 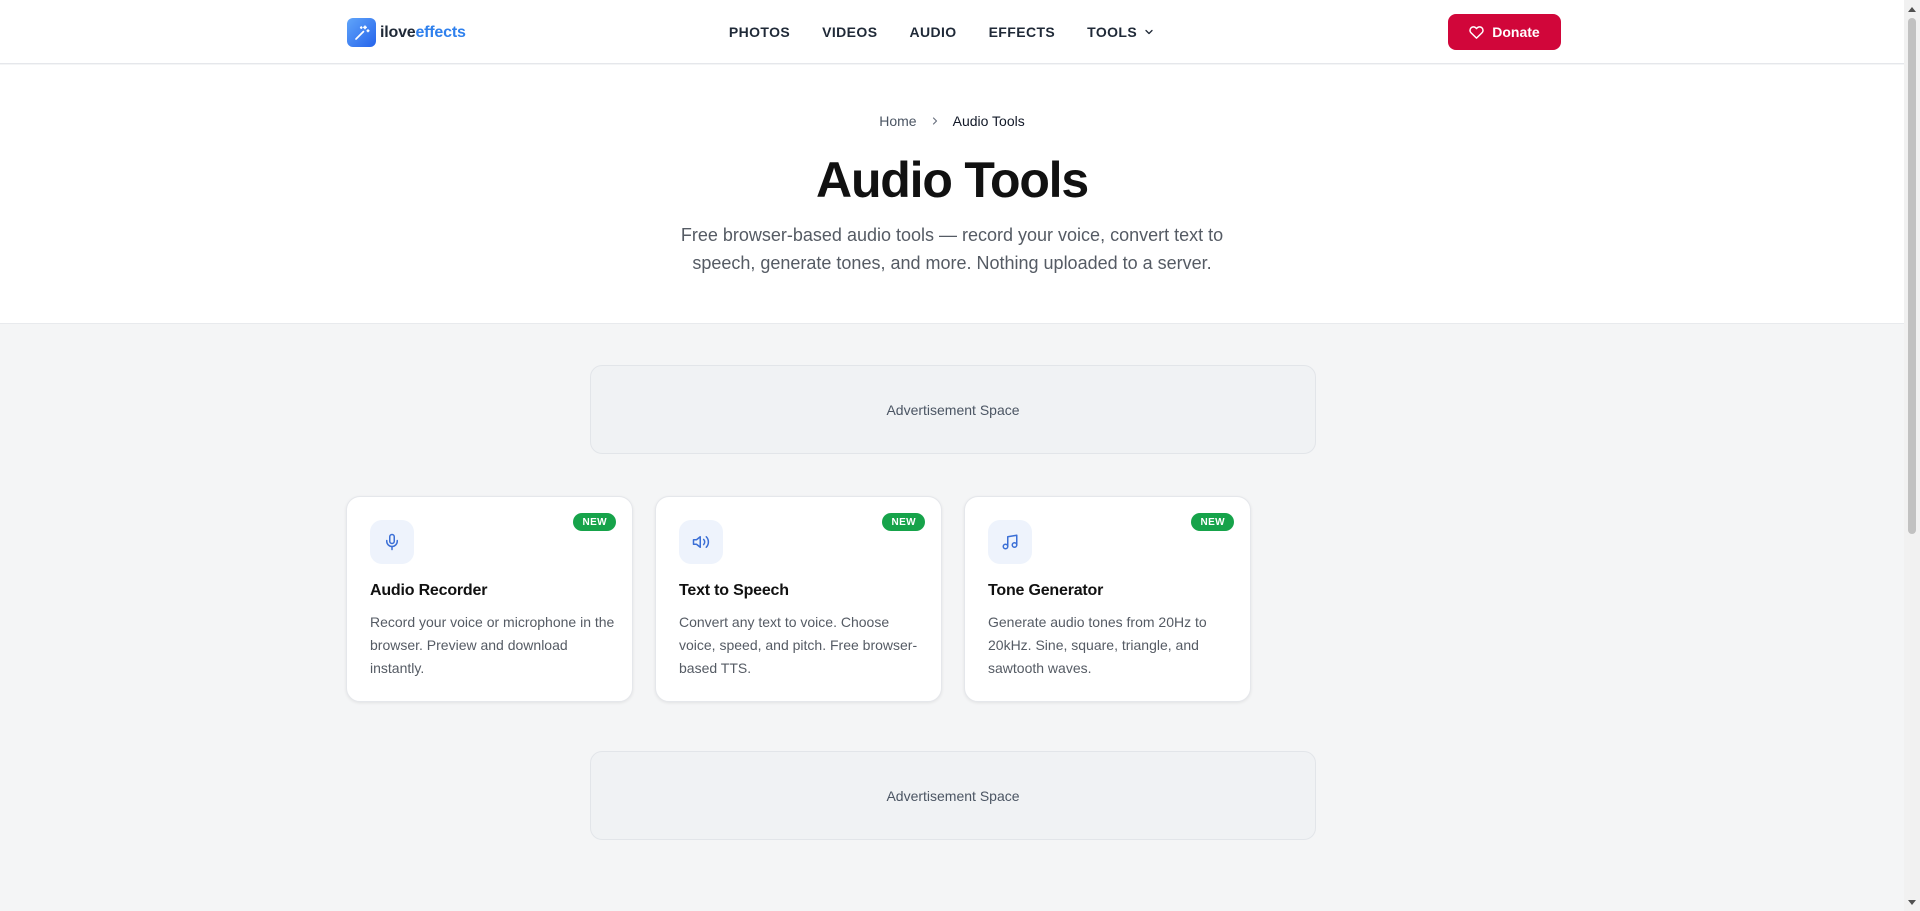 I want to click on breadcrumb-current: Audio Tools, so click(x=988, y=121).